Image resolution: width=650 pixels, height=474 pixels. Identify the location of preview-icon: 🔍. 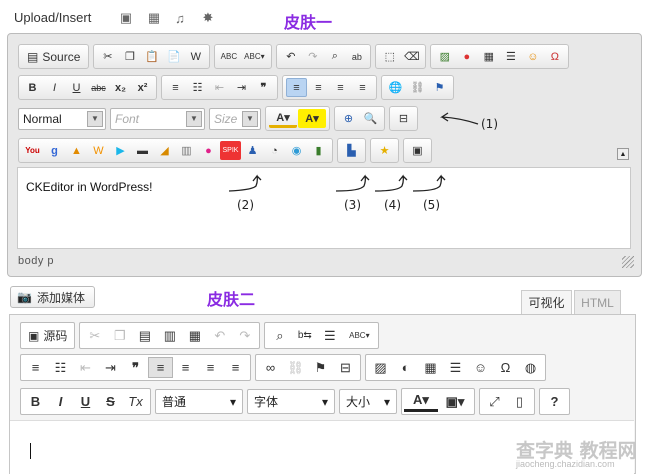
(370, 118).